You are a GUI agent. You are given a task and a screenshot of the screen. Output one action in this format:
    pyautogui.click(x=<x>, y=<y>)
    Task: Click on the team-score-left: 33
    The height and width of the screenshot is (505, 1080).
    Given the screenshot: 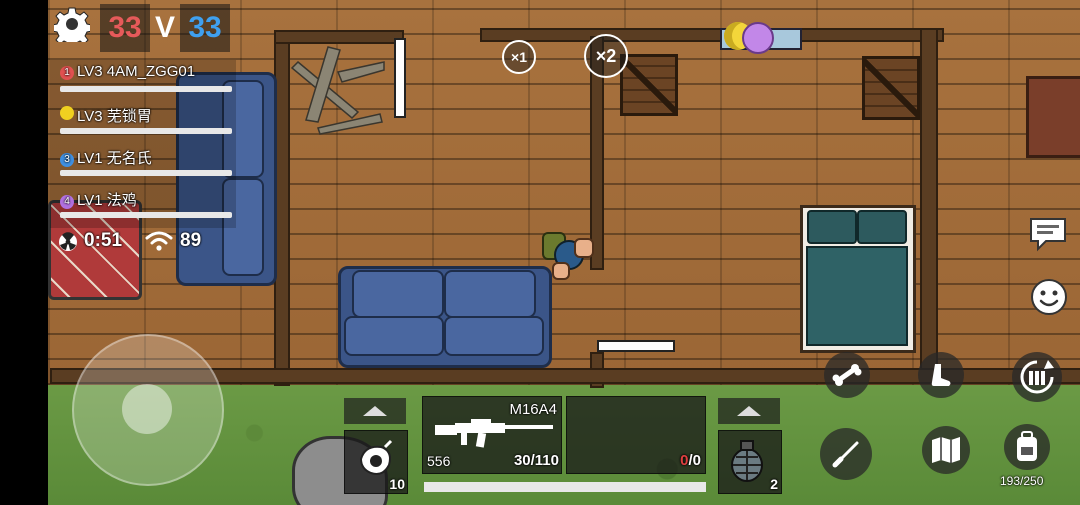 What is the action you would take?
    pyautogui.click(x=125, y=28)
    